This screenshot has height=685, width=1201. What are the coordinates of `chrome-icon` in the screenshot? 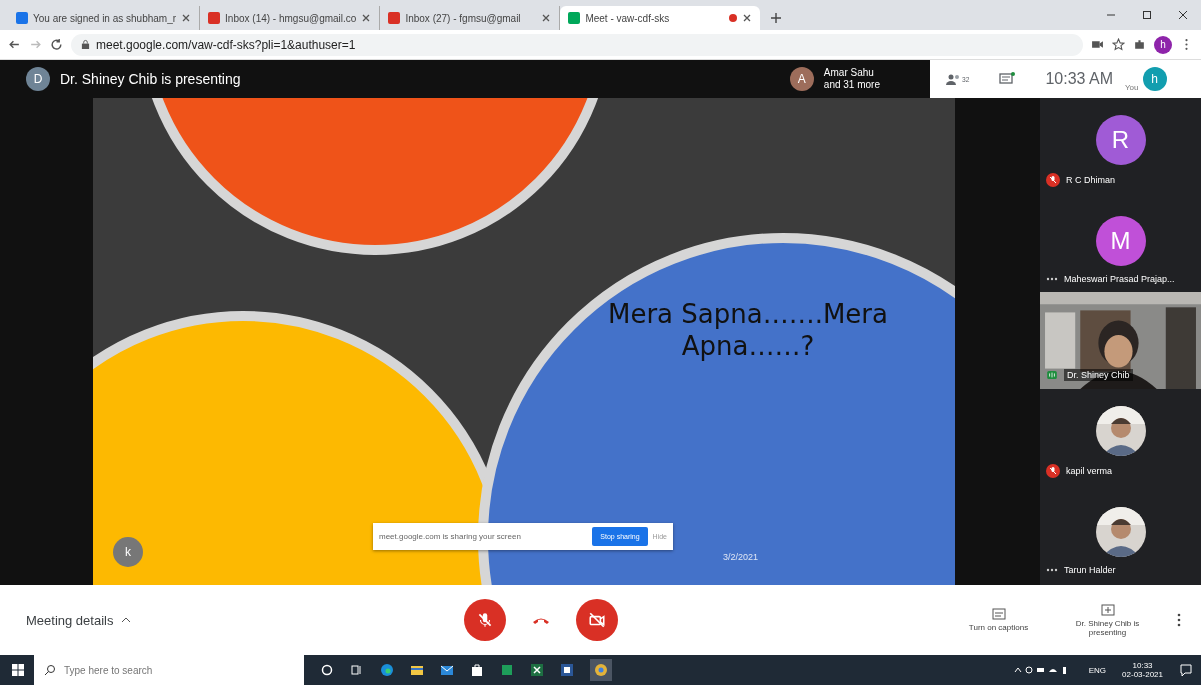 It's located at (601, 670).